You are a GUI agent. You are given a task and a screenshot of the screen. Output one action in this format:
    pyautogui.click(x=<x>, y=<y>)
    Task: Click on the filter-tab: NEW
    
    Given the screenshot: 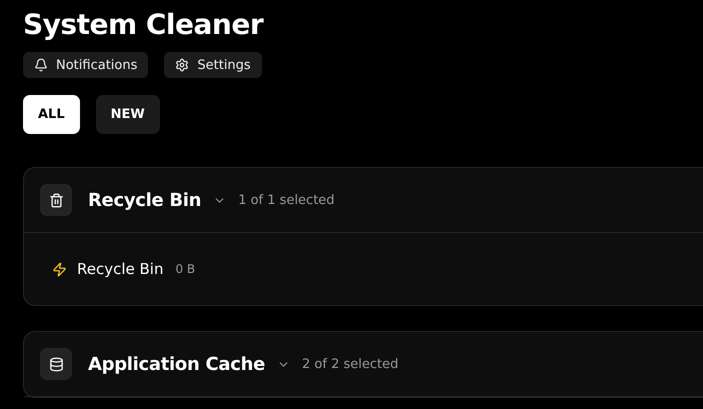 What is the action you would take?
    pyautogui.click(x=128, y=114)
    